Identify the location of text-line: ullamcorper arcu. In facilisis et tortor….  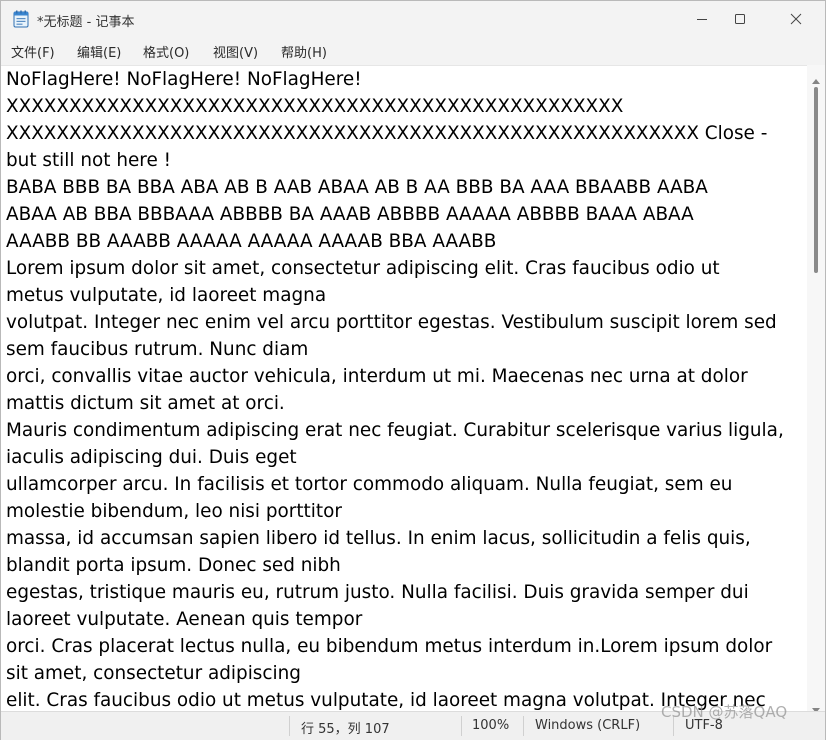
(404, 484).